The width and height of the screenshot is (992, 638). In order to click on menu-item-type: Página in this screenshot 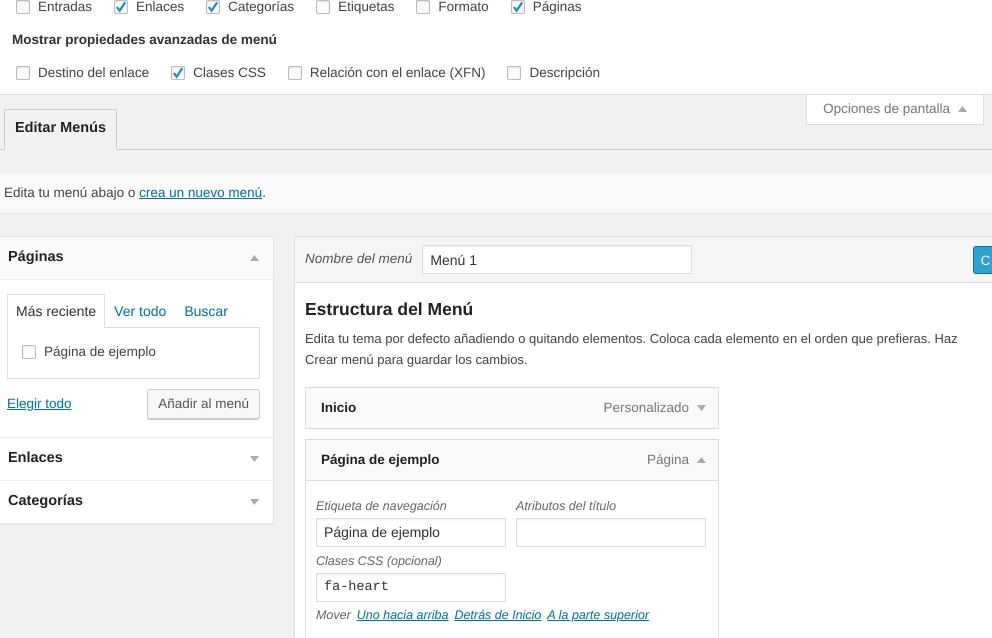, I will do `click(667, 459)`.